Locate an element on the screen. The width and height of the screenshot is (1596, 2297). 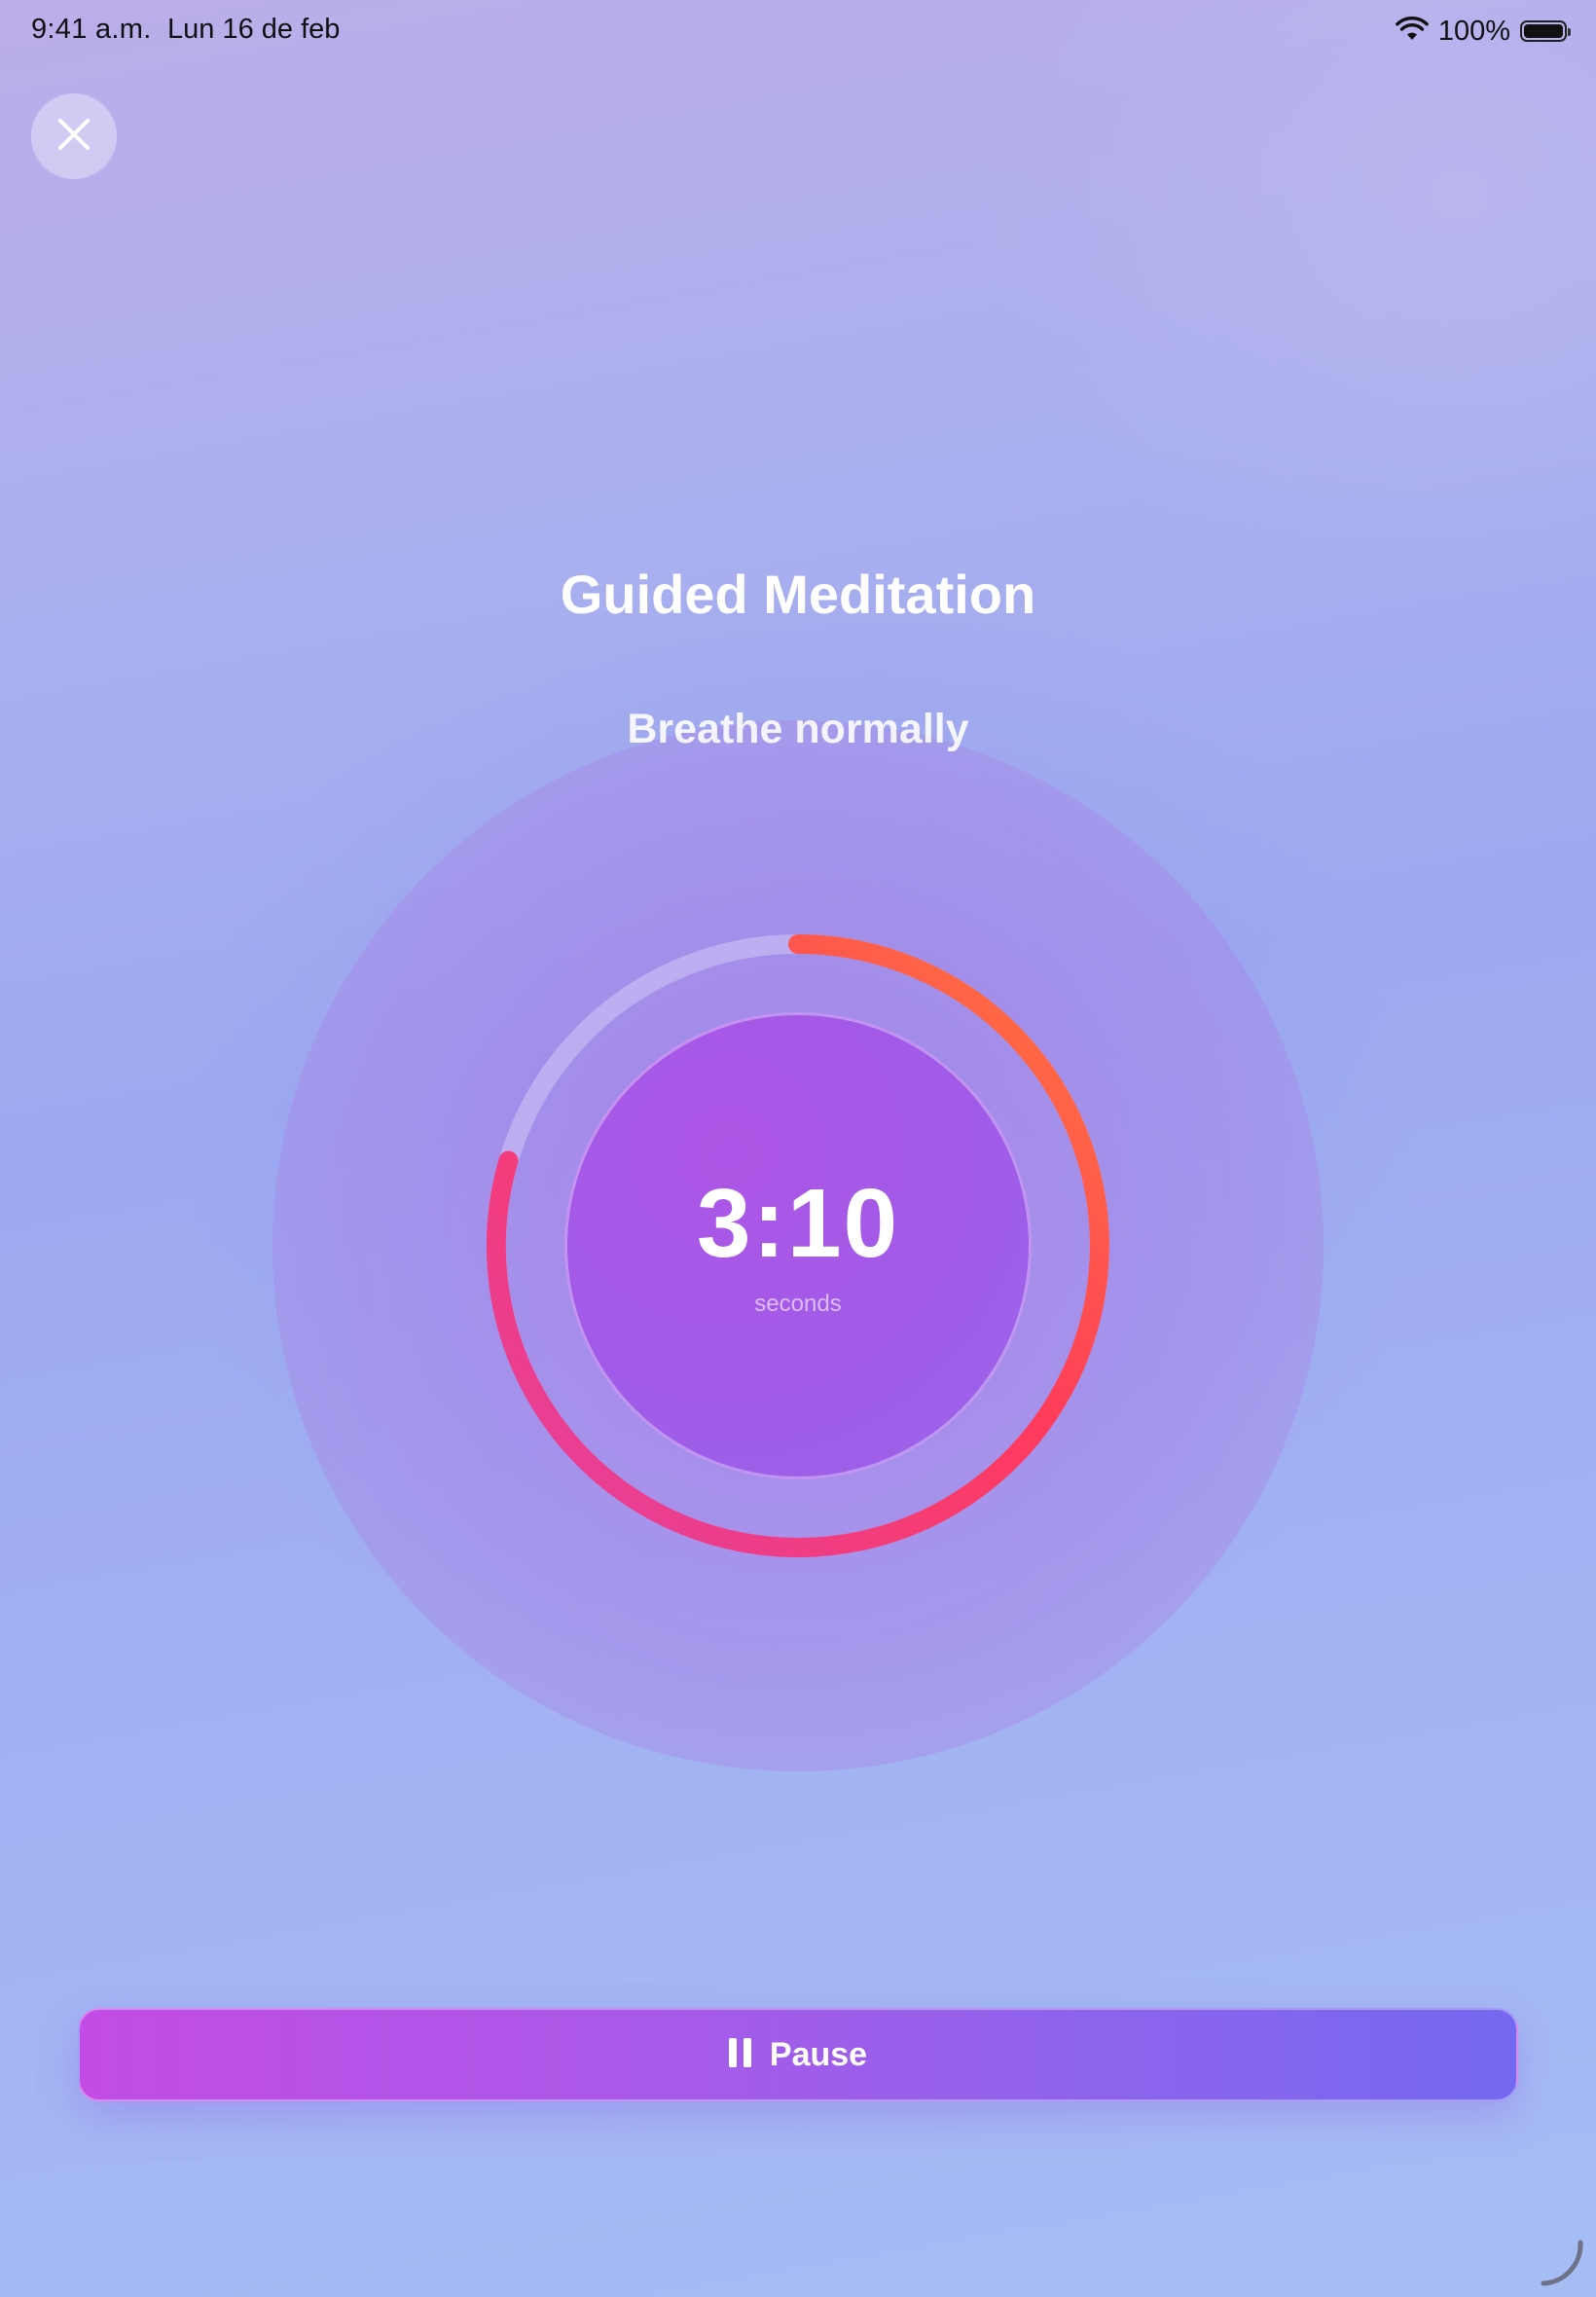
battery-icon is located at coordinates (1545, 31).